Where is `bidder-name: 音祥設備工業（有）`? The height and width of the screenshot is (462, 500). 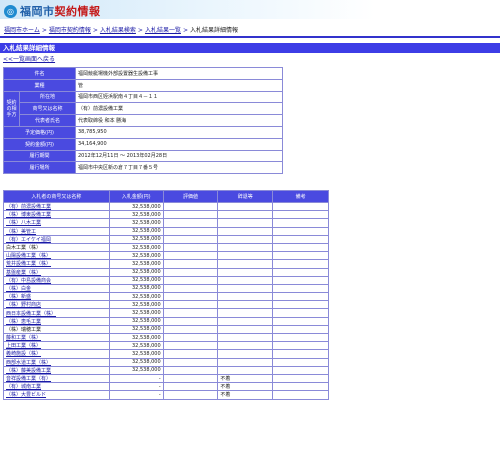
bidder-name: 音祥設備工業（有） is located at coordinates (56, 378).